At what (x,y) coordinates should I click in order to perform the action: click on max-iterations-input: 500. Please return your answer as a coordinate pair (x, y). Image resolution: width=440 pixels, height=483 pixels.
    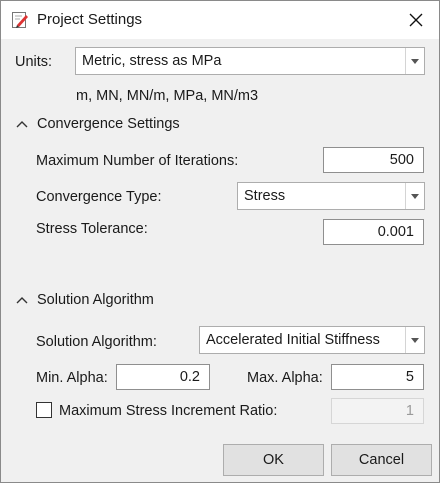
    Looking at the image, I should click on (373, 160).